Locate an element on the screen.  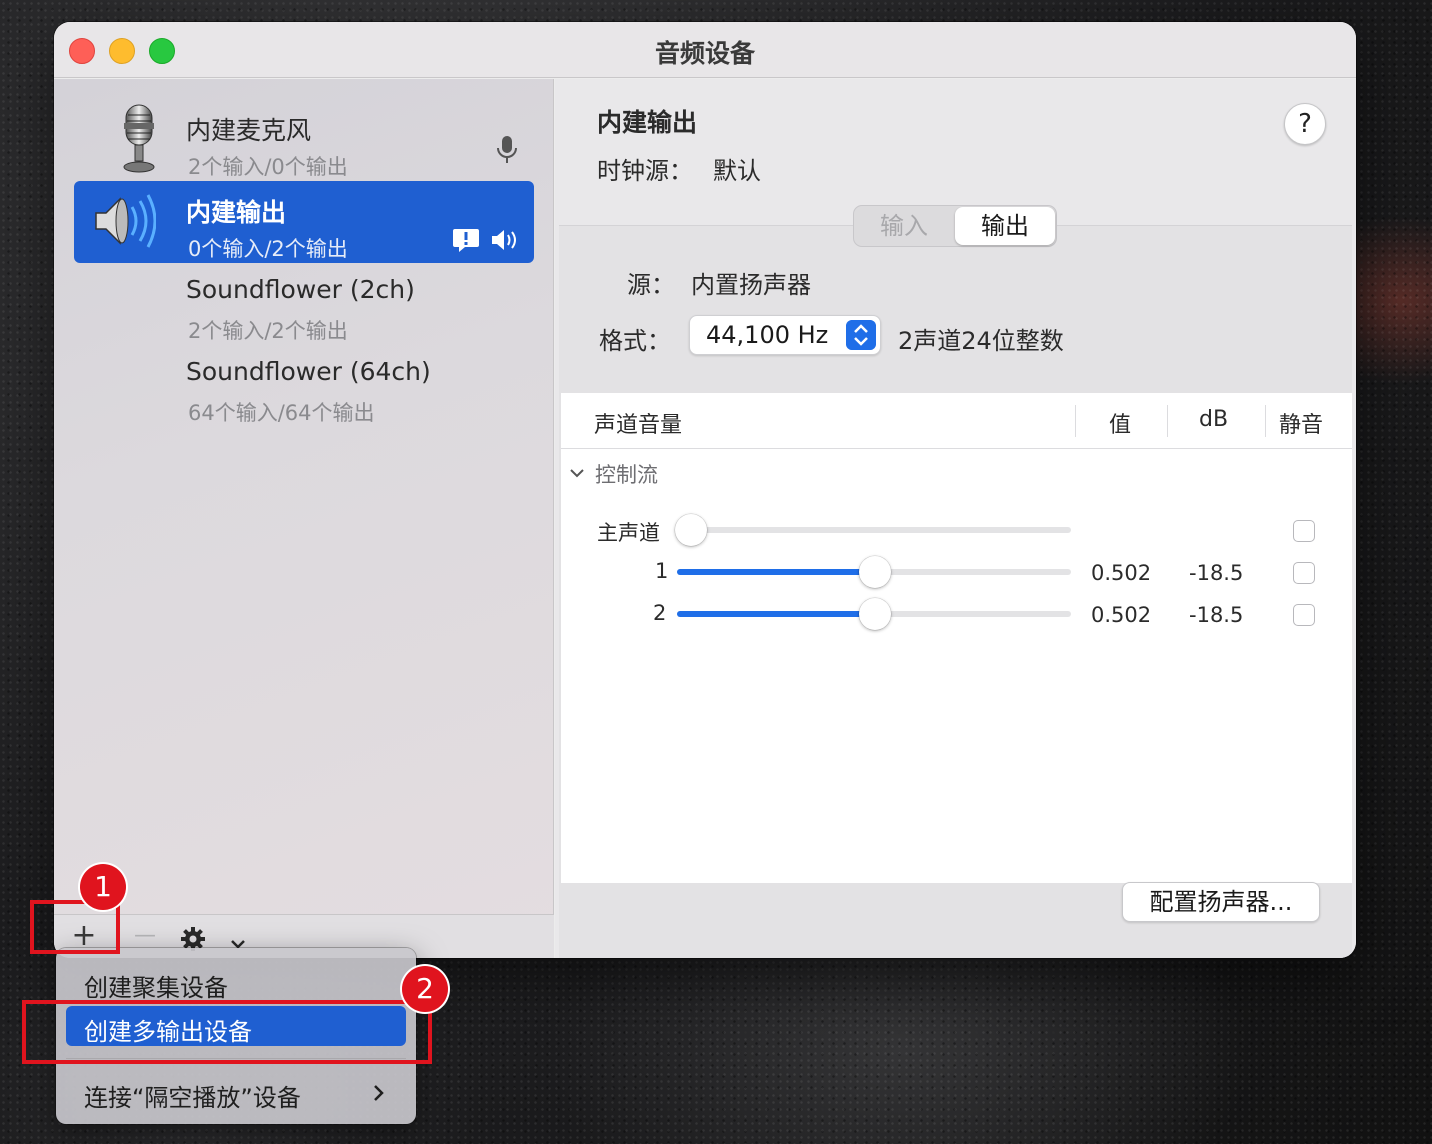
device-name: 内建输出 is located at coordinates (236, 212).